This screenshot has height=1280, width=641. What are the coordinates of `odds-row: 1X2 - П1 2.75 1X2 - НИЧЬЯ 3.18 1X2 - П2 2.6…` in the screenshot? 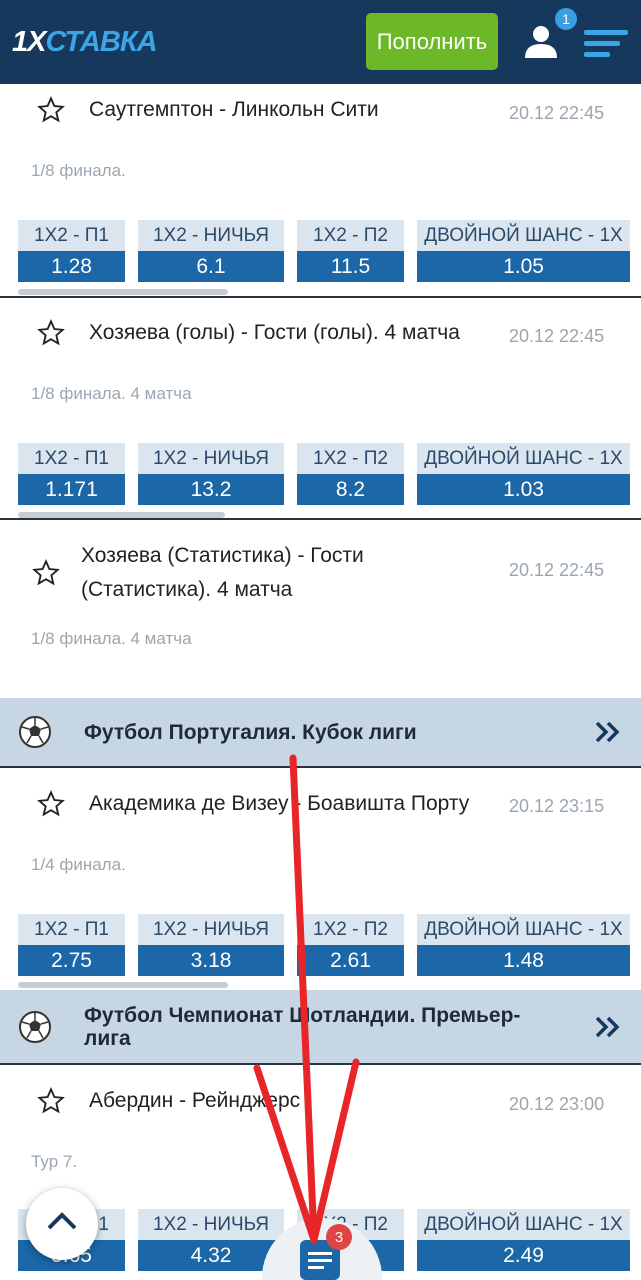 It's located at (320, 945).